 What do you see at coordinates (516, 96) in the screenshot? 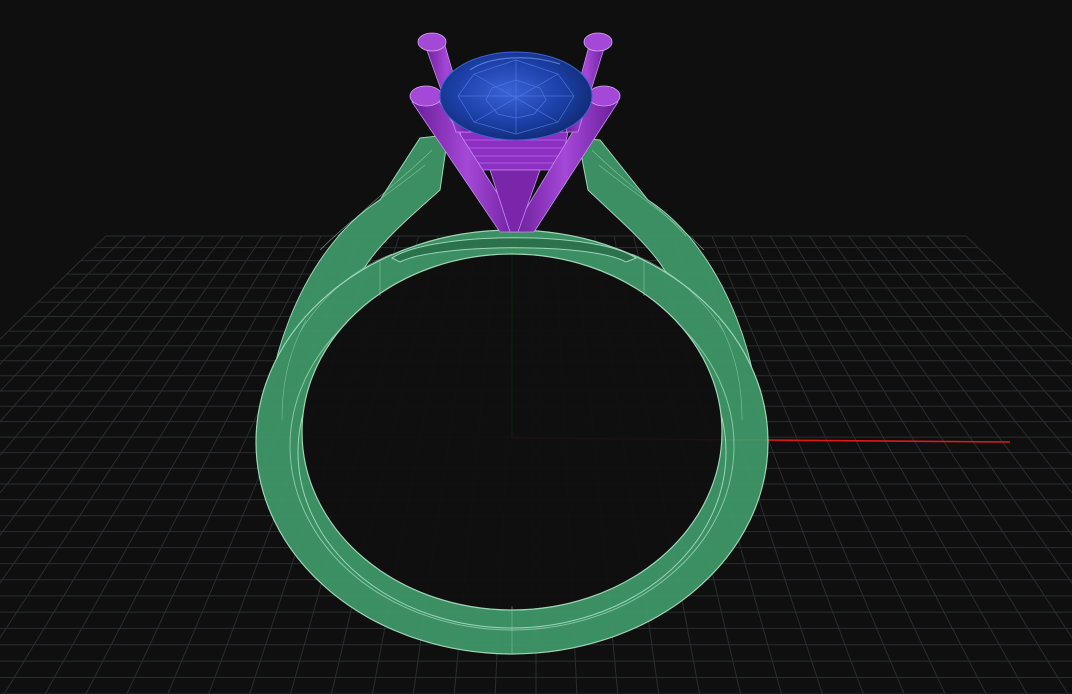
I see `gemstone` at bounding box center [516, 96].